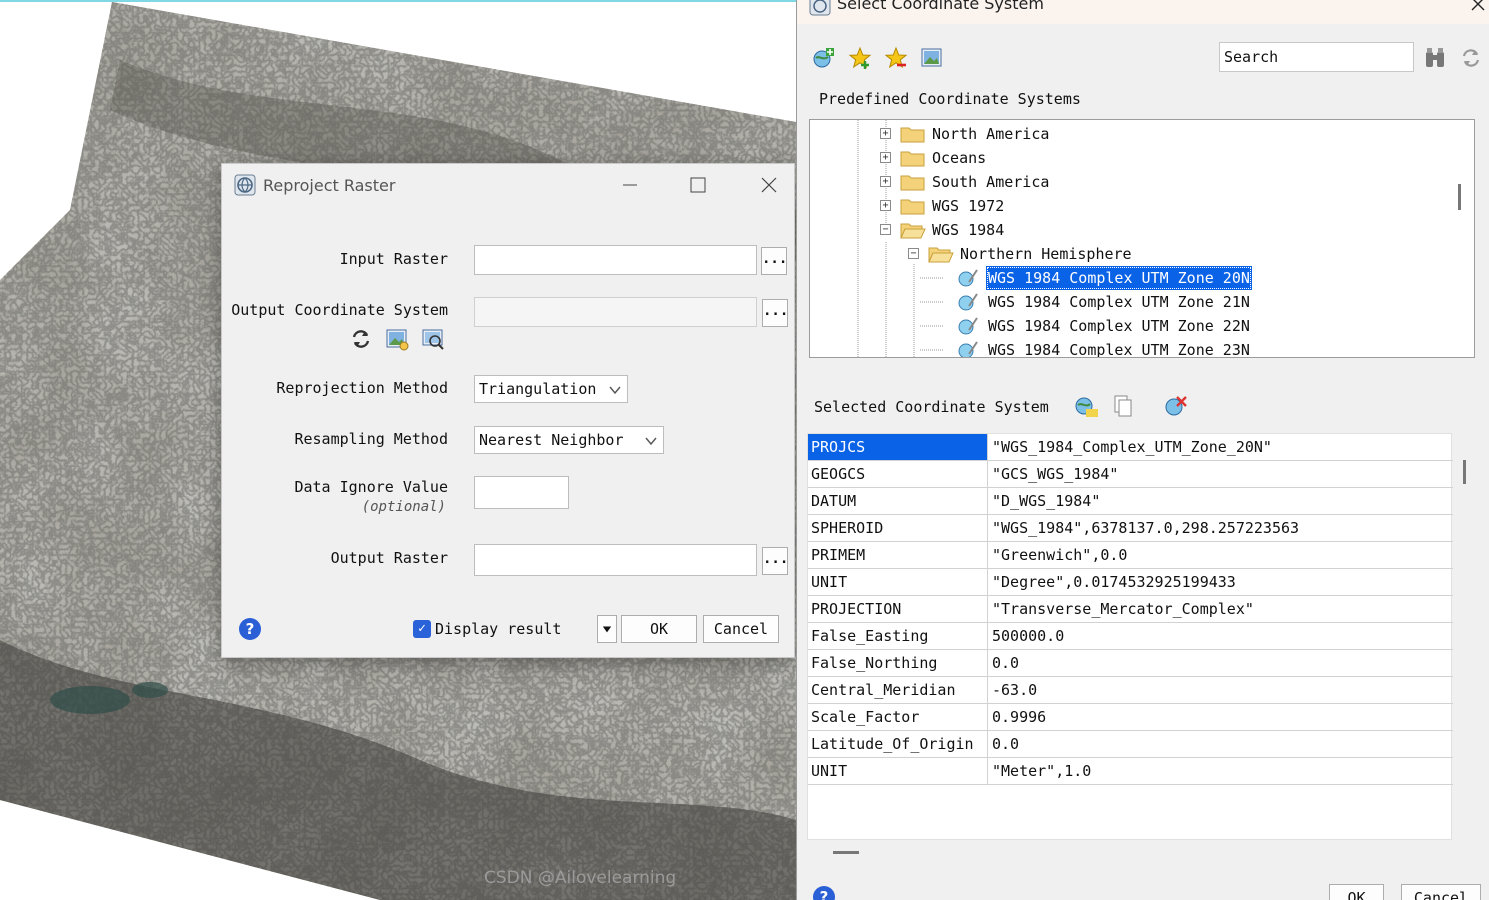 The height and width of the screenshot is (900, 1489). Describe the element at coordinates (329, 185) in the screenshot. I see `dialog-title: Reproject Raster` at that location.